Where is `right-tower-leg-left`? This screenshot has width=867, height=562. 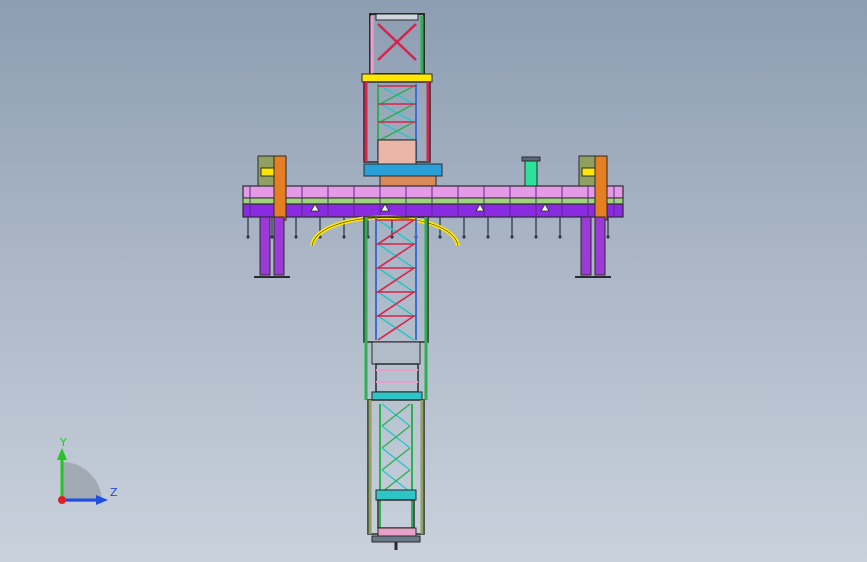 right-tower-leg-left is located at coordinates (586, 246).